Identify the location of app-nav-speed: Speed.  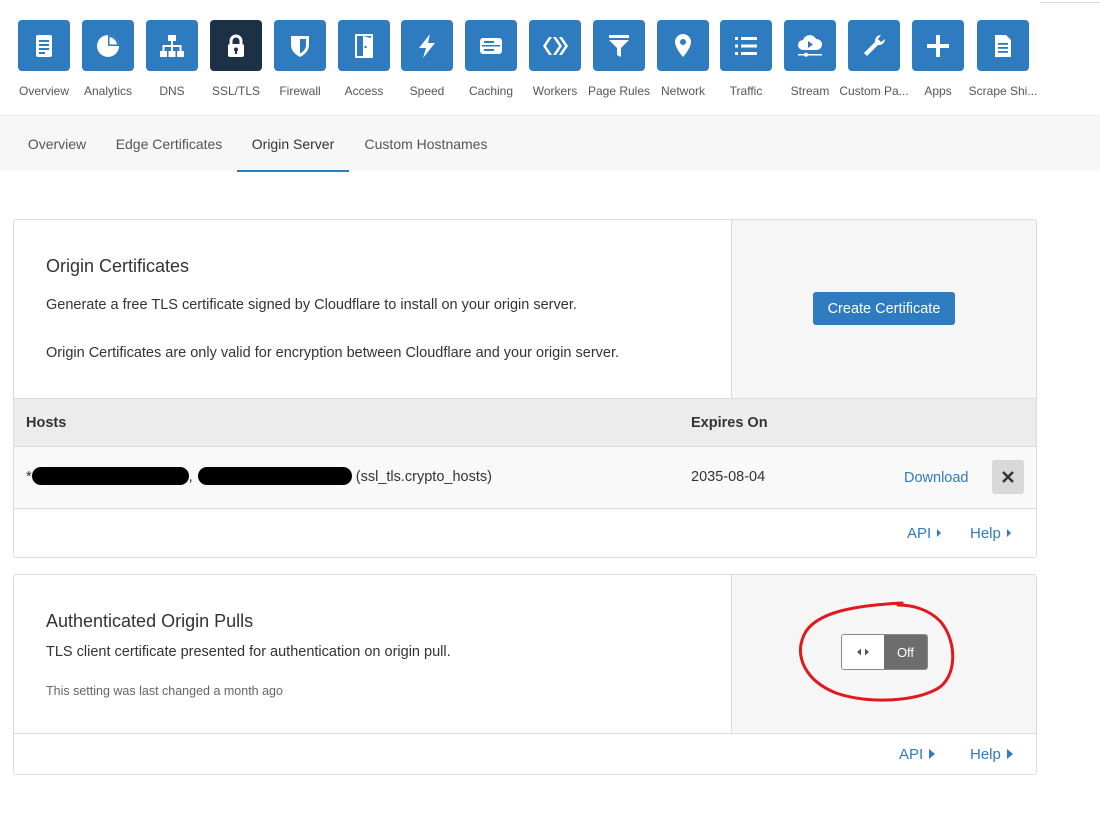
(427, 59).